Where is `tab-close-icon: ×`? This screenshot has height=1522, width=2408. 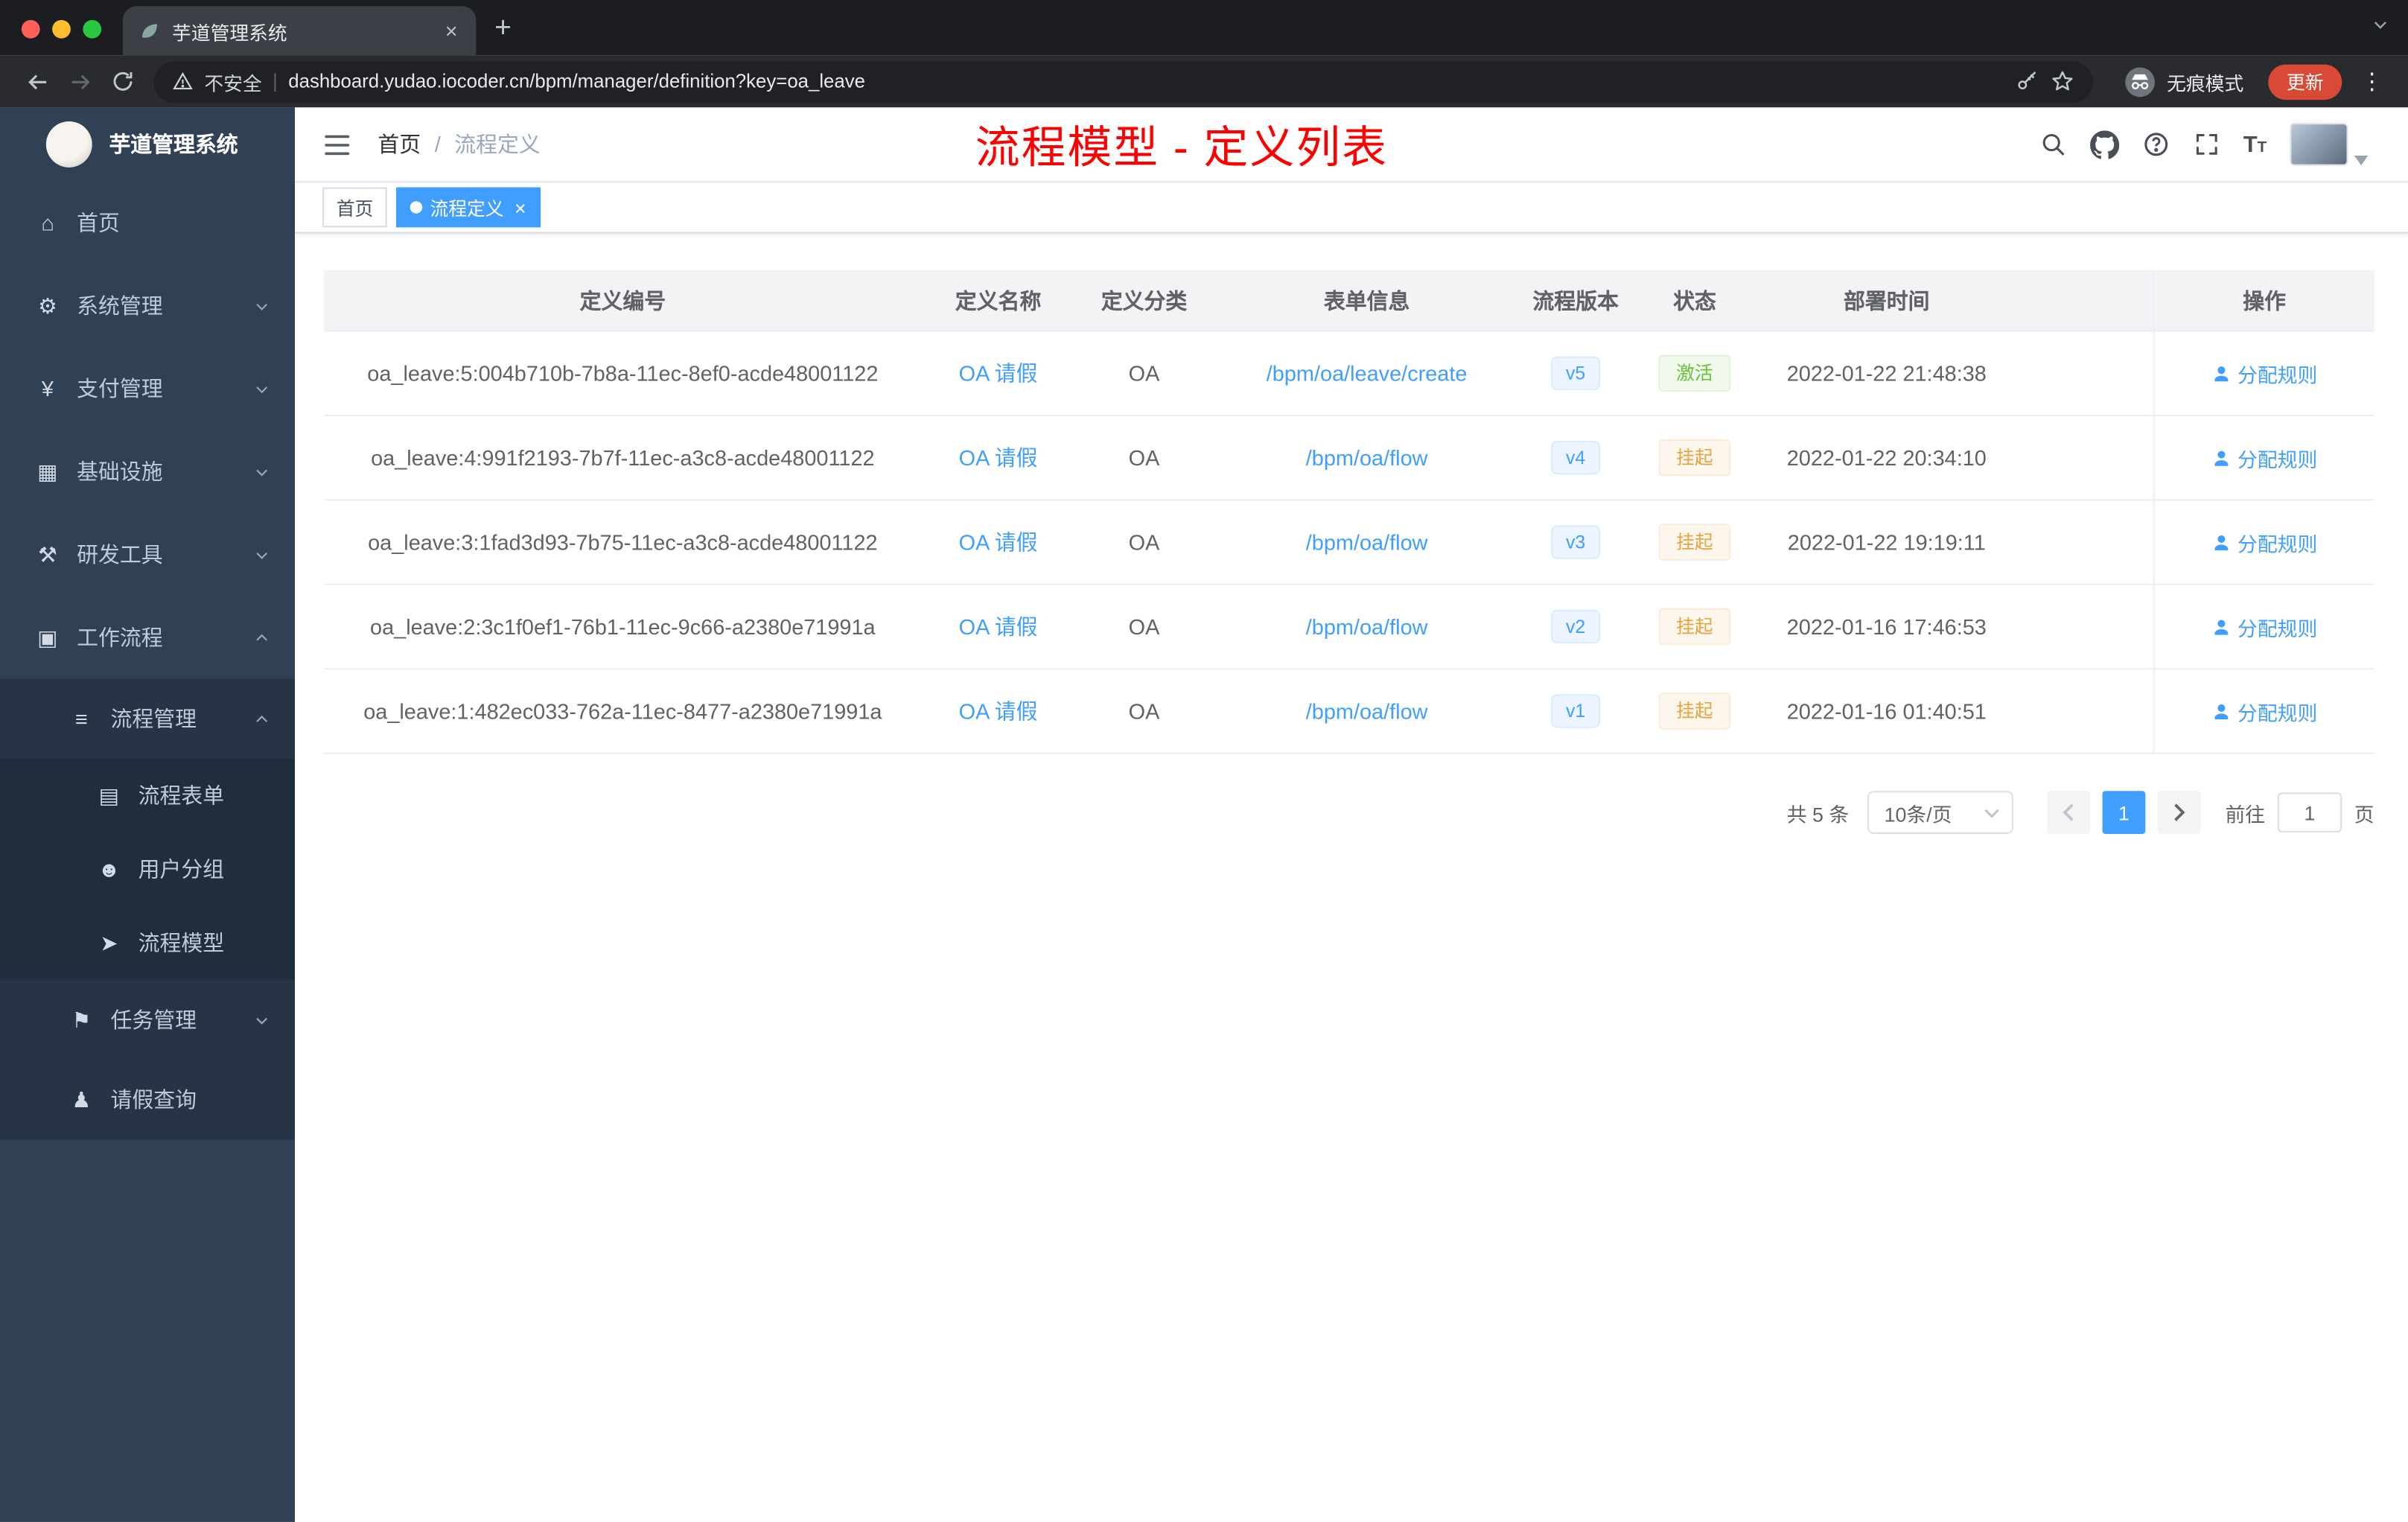 tab-close-icon: × is located at coordinates (451, 31).